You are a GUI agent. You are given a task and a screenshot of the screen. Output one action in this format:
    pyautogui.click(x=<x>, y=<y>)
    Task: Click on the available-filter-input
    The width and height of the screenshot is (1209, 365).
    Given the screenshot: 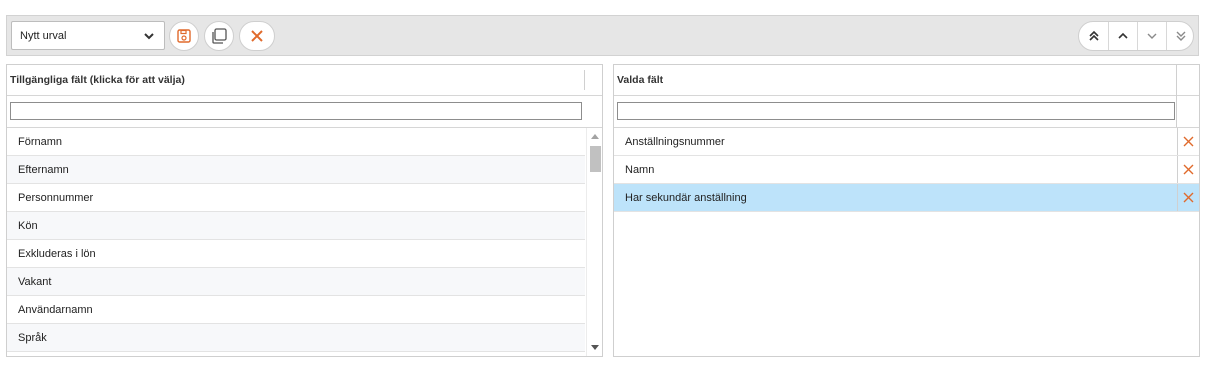 What is the action you would take?
    pyautogui.click(x=296, y=111)
    